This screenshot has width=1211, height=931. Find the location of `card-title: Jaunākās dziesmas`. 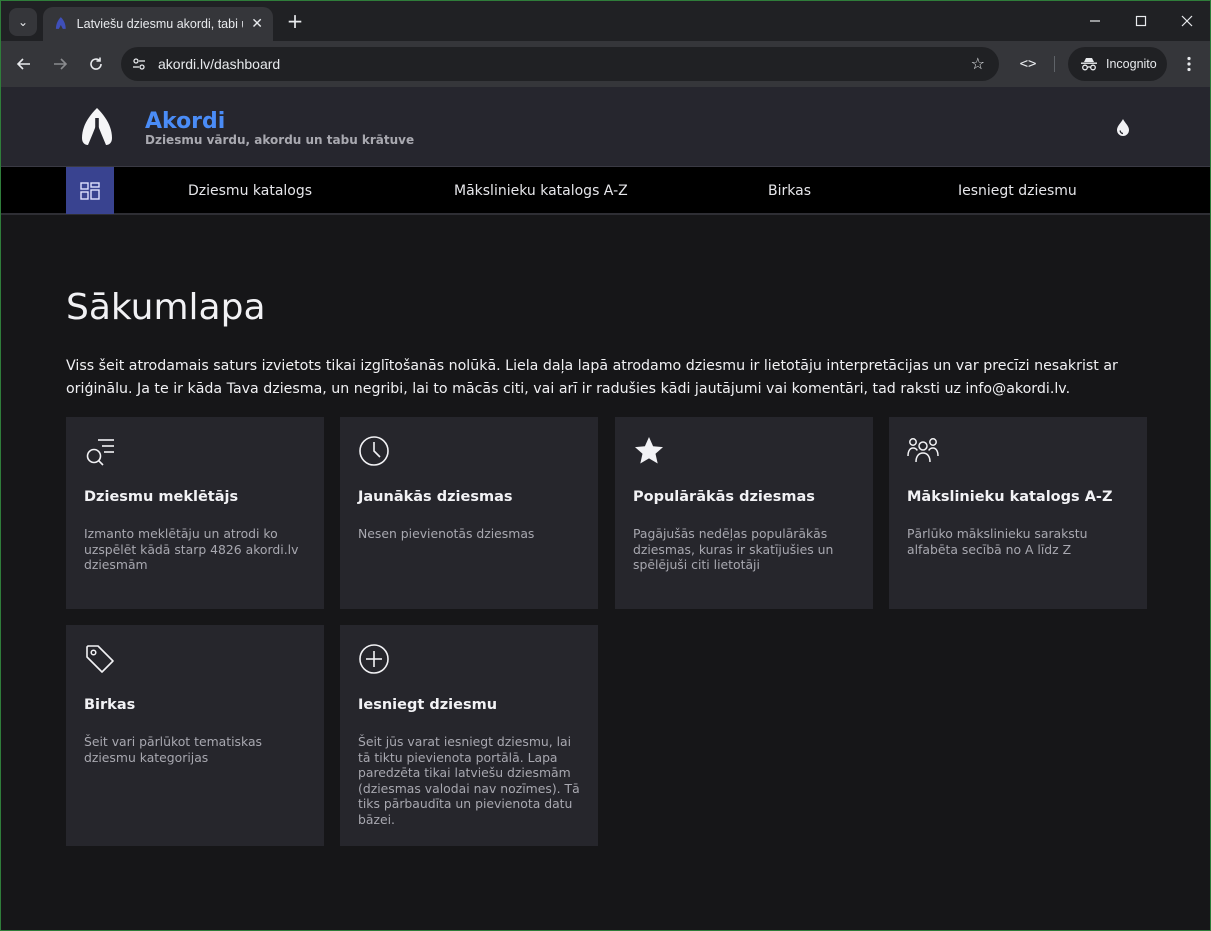

card-title: Jaunākās dziesmas is located at coordinates (435, 497).